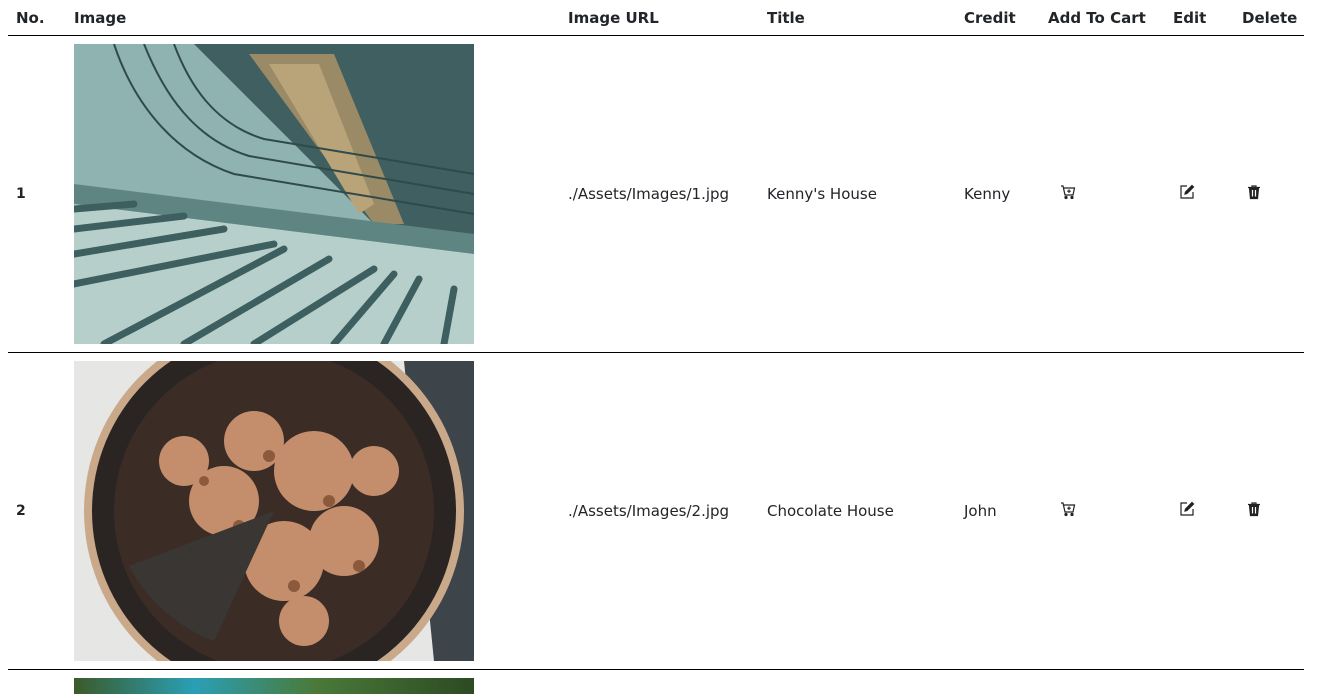  Describe the element at coordinates (857, 18) in the screenshot. I see `header-title: Title` at that location.